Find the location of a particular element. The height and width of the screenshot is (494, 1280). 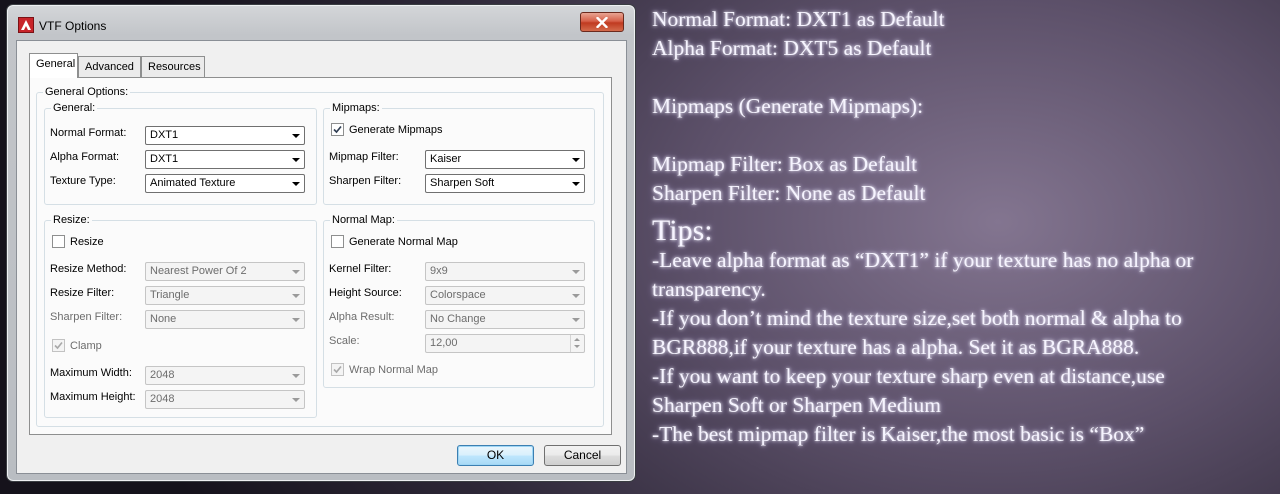

tab-resources: Resources is located at coordinates (173, 66).